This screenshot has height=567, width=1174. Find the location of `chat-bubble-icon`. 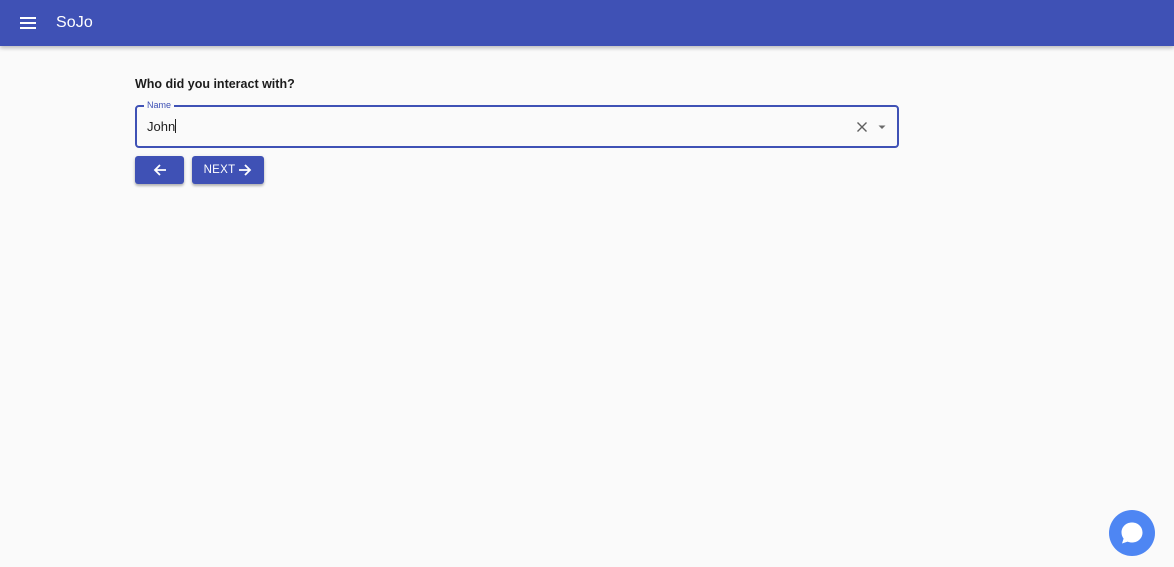

chat-bubble-icon is located at coordinates (1132, 533).